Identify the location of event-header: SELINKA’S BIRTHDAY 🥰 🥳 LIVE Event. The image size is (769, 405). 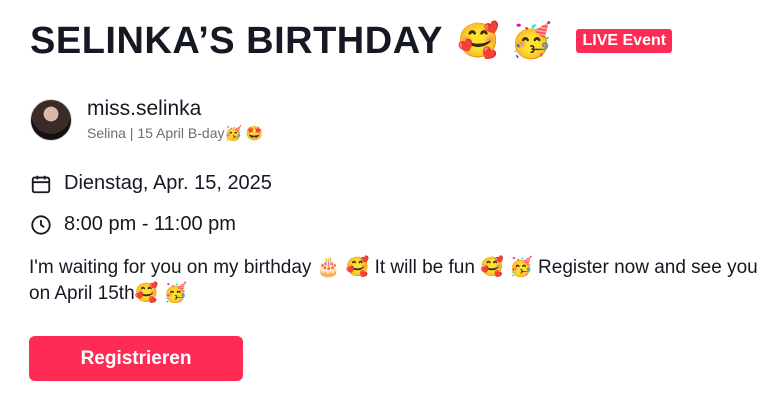
(351, 41).